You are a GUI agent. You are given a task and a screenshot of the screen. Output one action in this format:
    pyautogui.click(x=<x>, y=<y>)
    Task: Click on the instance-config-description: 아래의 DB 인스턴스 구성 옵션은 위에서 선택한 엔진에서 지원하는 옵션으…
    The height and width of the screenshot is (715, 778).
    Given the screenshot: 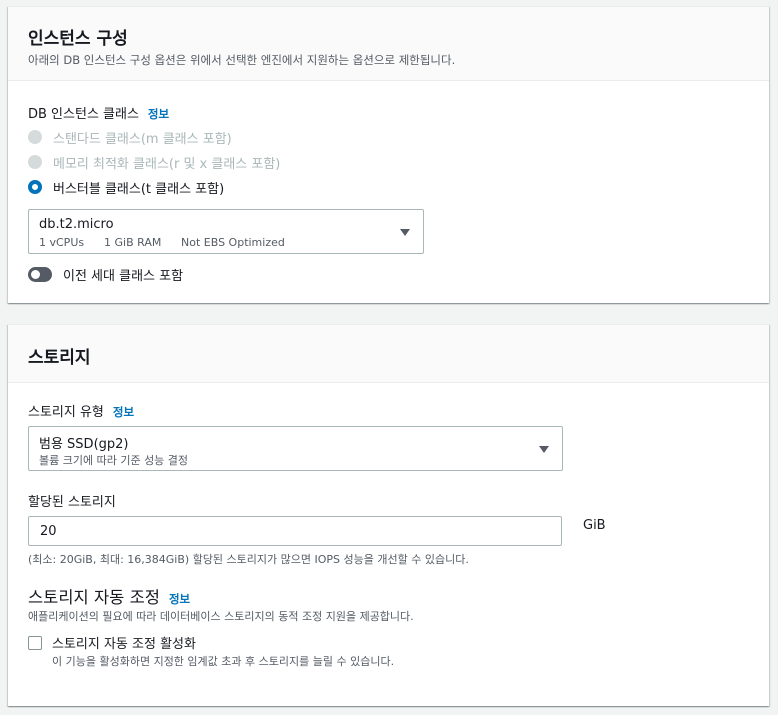 What is the action you would take?
    pyautogui.click(x=242, y=60)
    